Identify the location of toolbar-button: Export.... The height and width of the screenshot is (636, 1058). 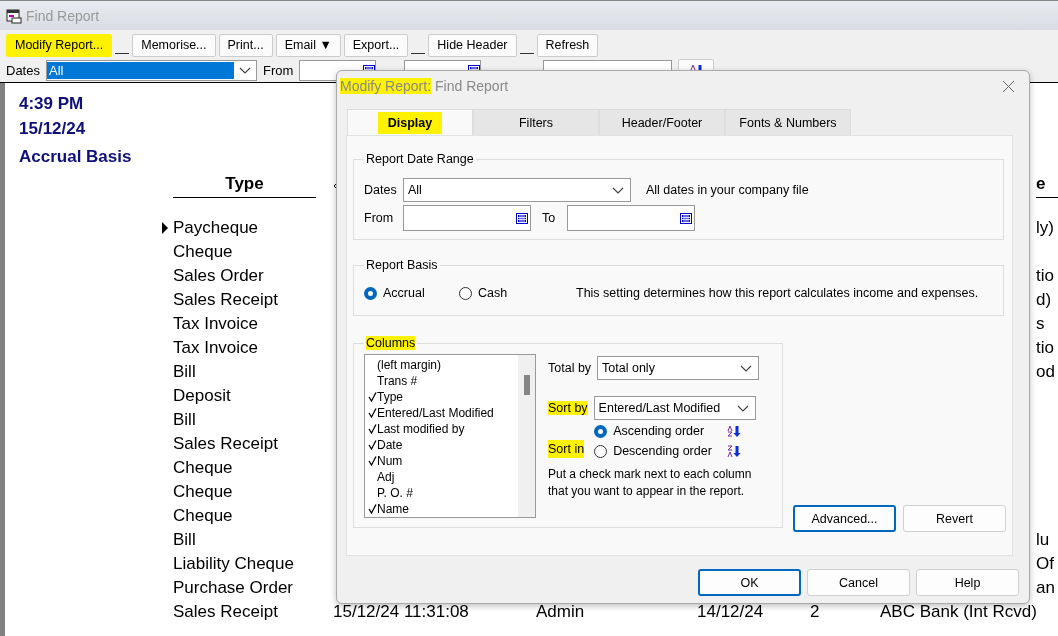
(376, 45).